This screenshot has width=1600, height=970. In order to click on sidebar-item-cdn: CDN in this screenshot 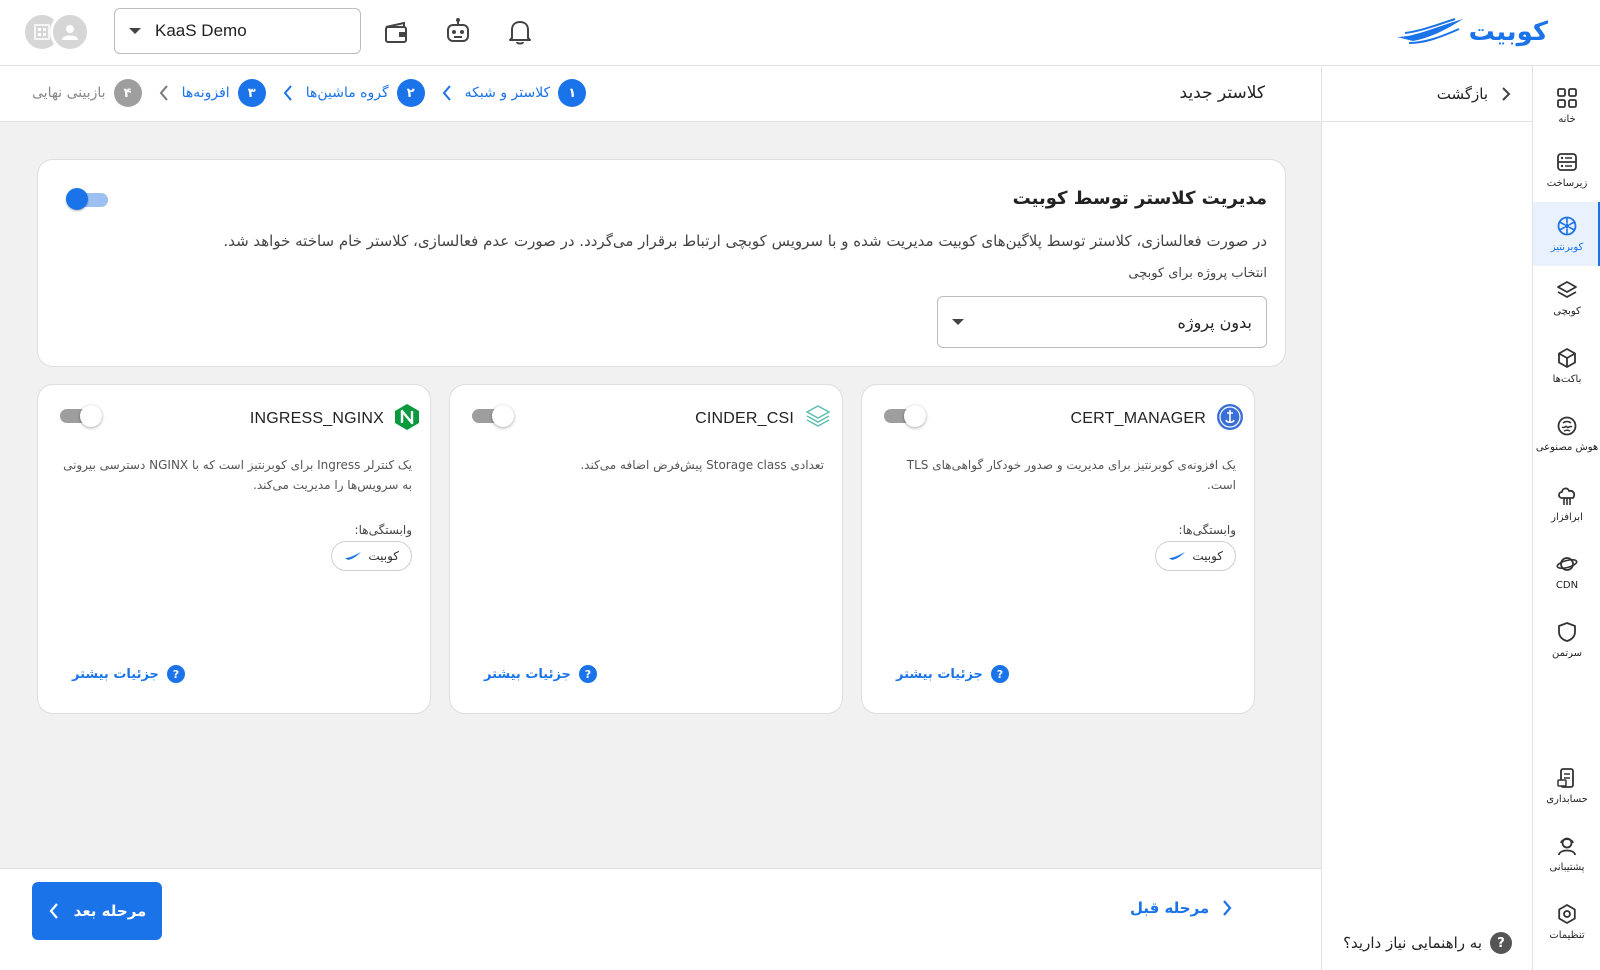, I will do `click(1566, 572)`.